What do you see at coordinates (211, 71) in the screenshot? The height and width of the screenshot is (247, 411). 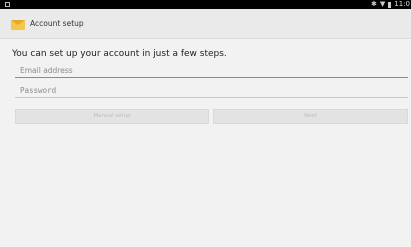 I see `email-field` at bounding box center [211, 71].